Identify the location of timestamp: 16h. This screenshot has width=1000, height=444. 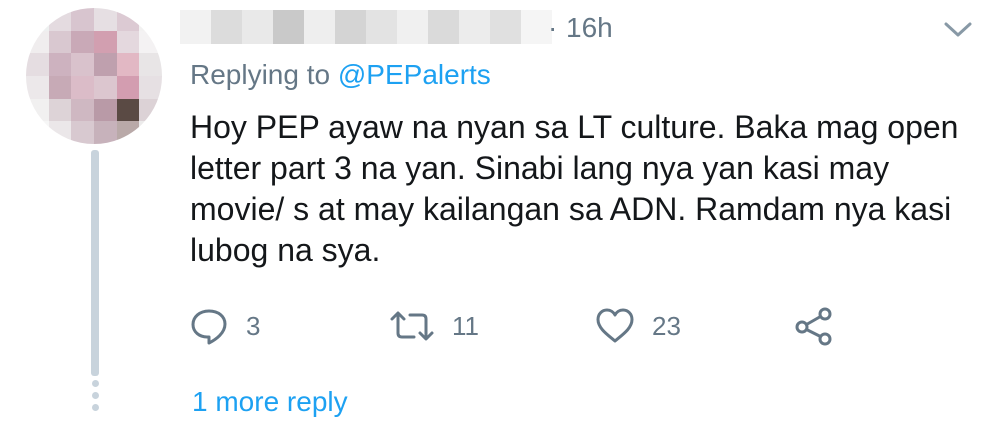
(589, 28).